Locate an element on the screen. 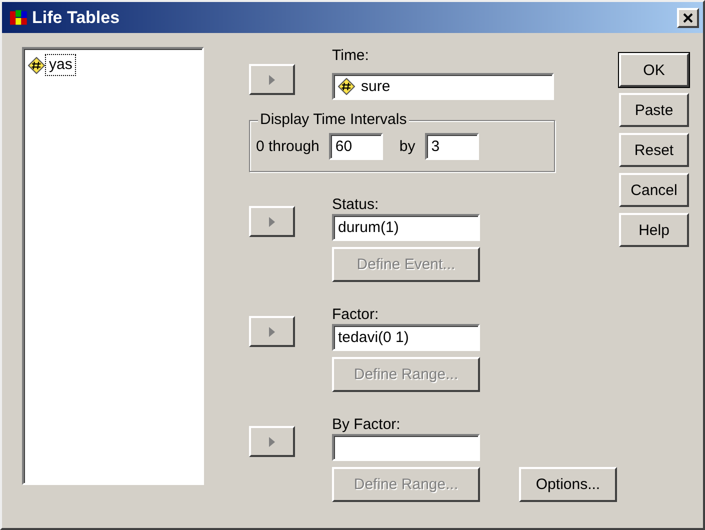 This screenshot has width=705, height=530. variable-item: yas is located at coordinates (61, 65).